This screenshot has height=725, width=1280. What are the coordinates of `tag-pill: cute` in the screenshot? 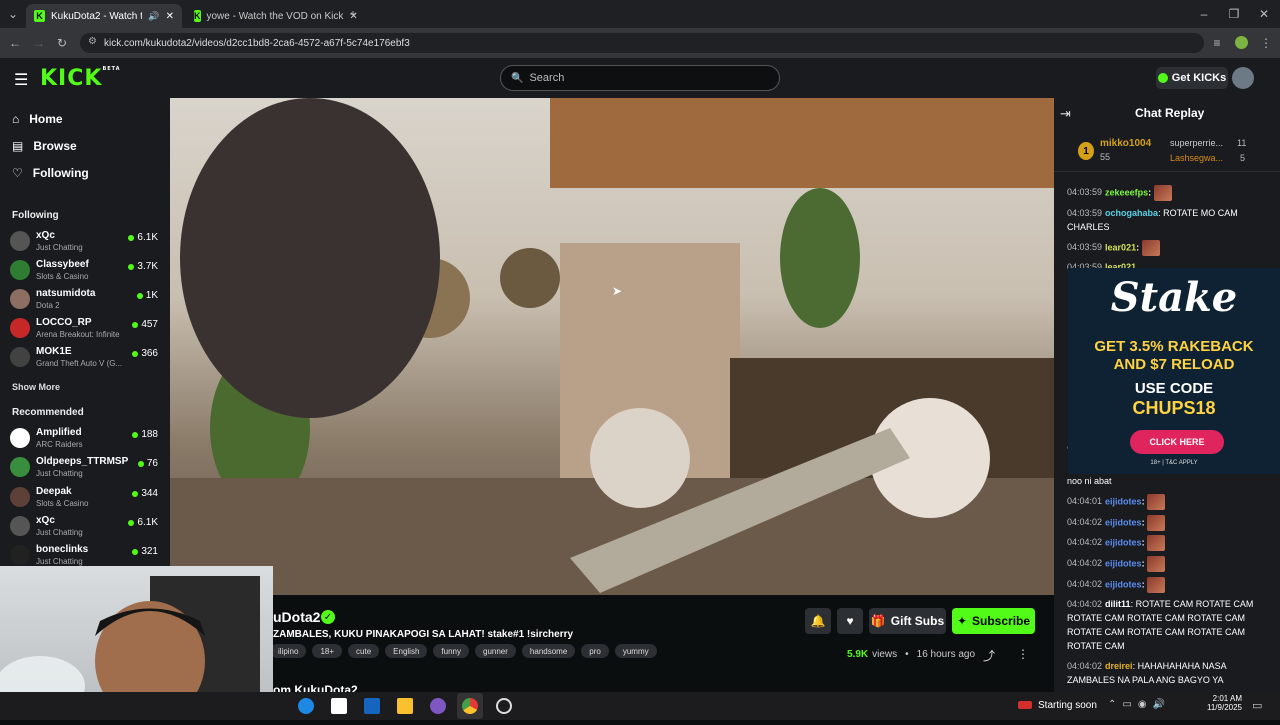 It's located at (364, 651).